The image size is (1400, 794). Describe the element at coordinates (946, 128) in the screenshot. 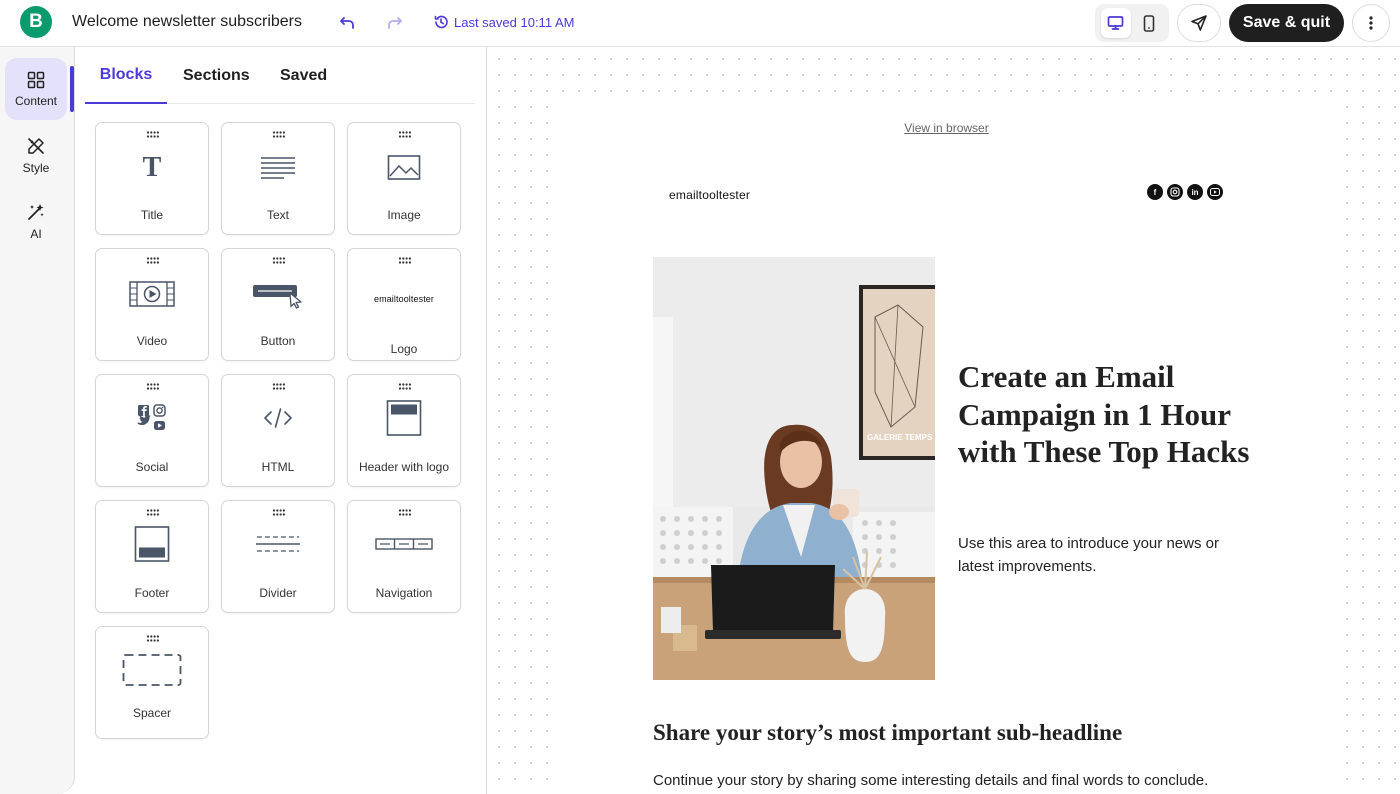

I see `view-in-browser-link: View in browser` at that location.